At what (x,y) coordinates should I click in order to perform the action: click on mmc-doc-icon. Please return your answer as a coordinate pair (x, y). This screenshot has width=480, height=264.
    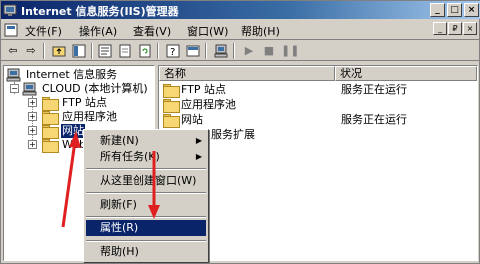
    Looking at the image, I should click on (11, 30).